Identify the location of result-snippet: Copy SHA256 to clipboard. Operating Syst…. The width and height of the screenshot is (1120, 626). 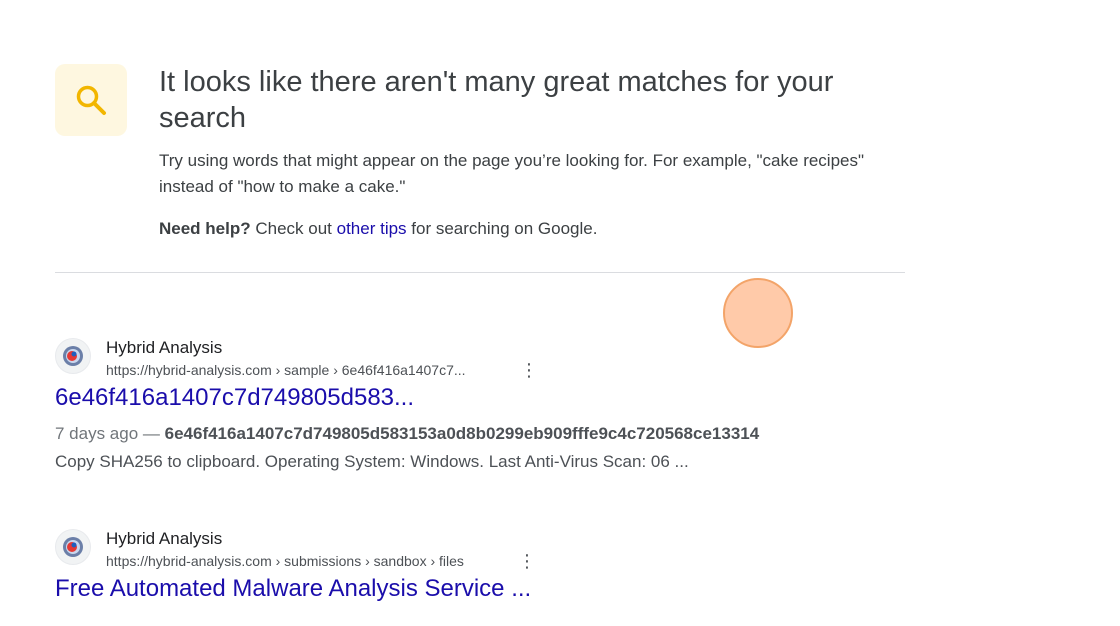
(372, 461).